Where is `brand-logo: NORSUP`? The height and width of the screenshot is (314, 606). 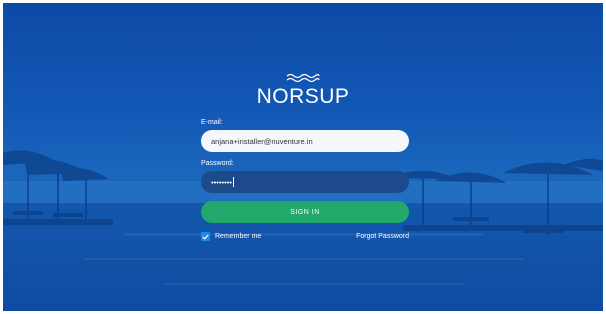 brand-logo: NORSUP is located at coordinates (303, 91).